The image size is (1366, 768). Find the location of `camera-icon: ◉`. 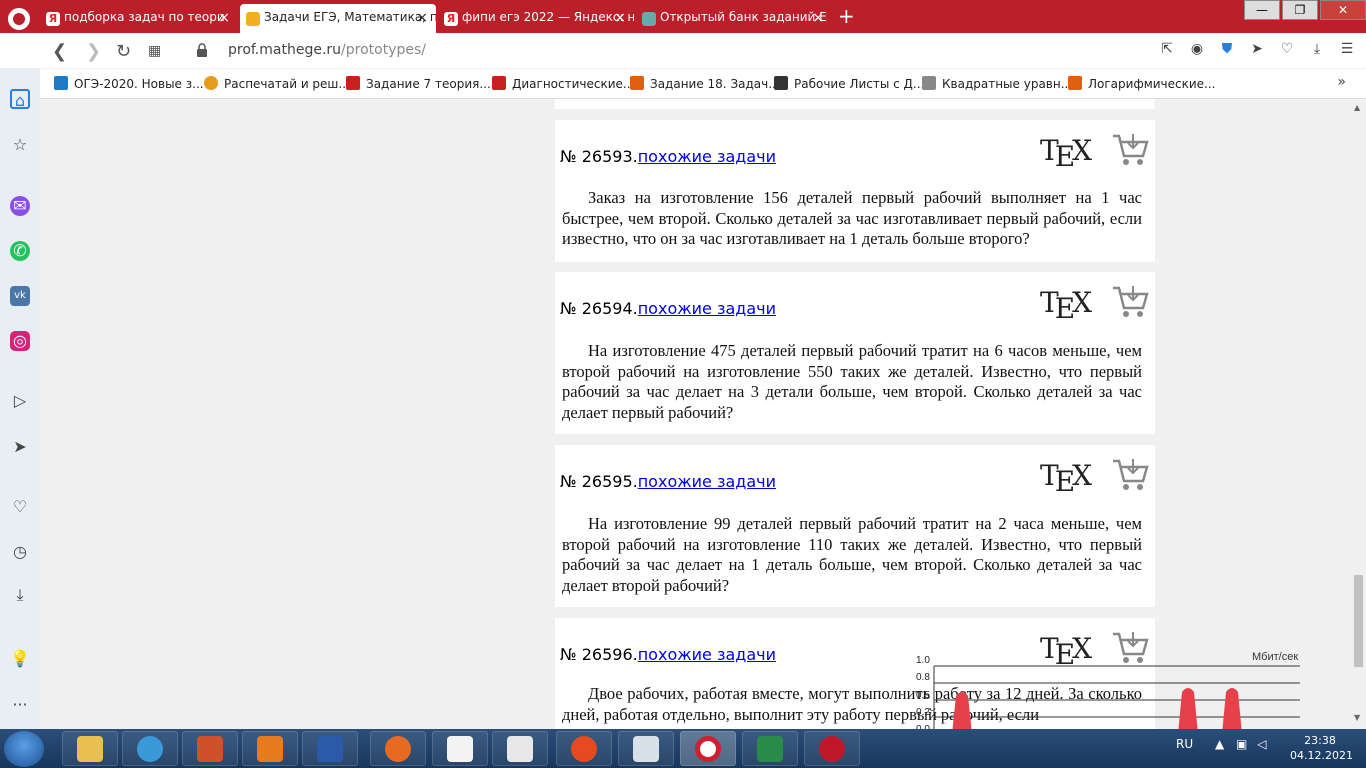

camera-icon: ◉ is located at coordinates (1197, 50).